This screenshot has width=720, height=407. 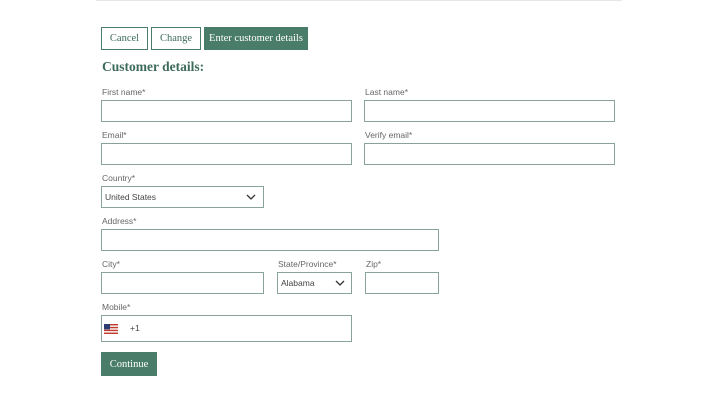 What do you see at coordinates (489, 111) in the screenshot?
I see `last-name-input` at bounding box center [489, 111].